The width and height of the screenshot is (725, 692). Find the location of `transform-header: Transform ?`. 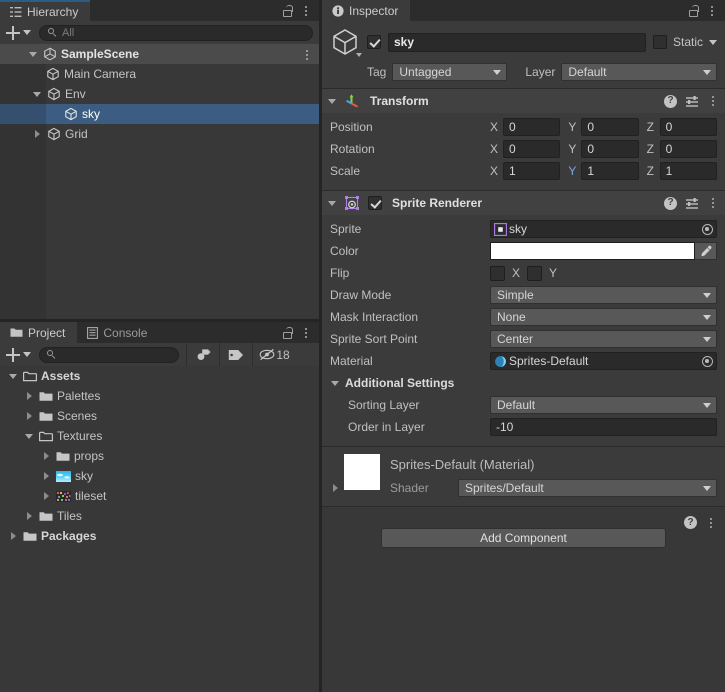

transform-header: Transform ? is located at coordinates (523, 101).